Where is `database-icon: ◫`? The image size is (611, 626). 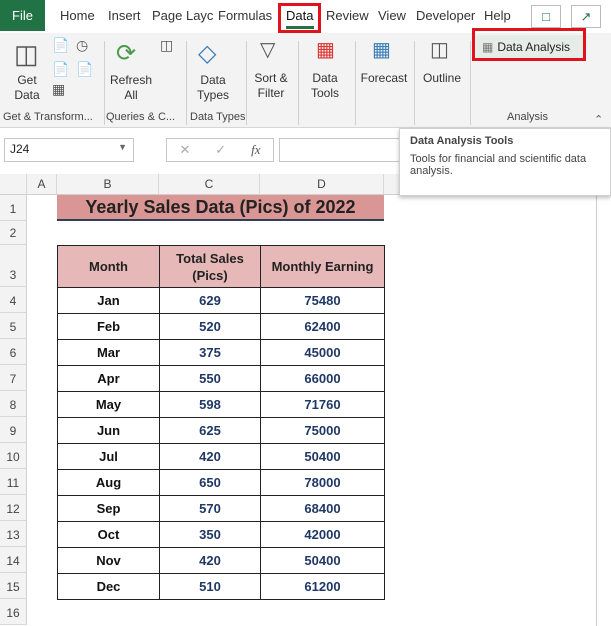 database-icon: ◫ is located at coordinates (26, 54).